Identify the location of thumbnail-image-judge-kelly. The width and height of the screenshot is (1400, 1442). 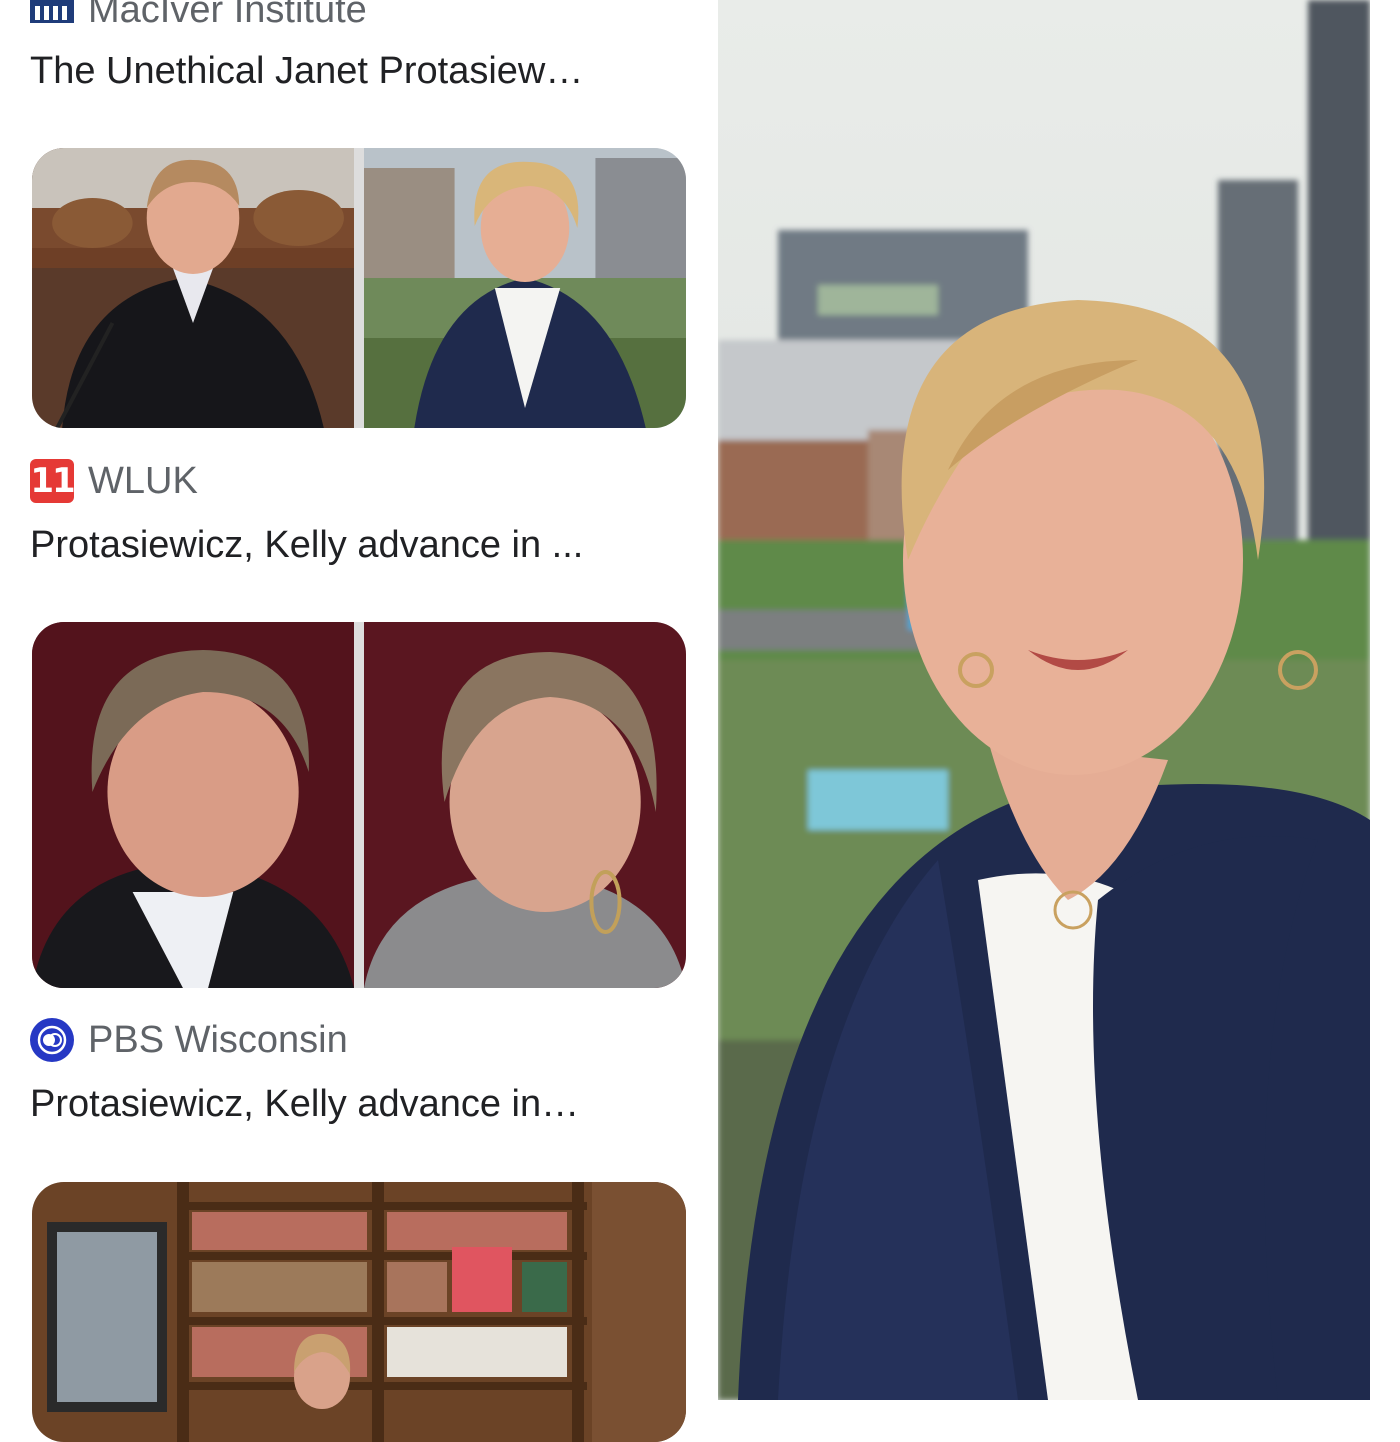
(193, 288).